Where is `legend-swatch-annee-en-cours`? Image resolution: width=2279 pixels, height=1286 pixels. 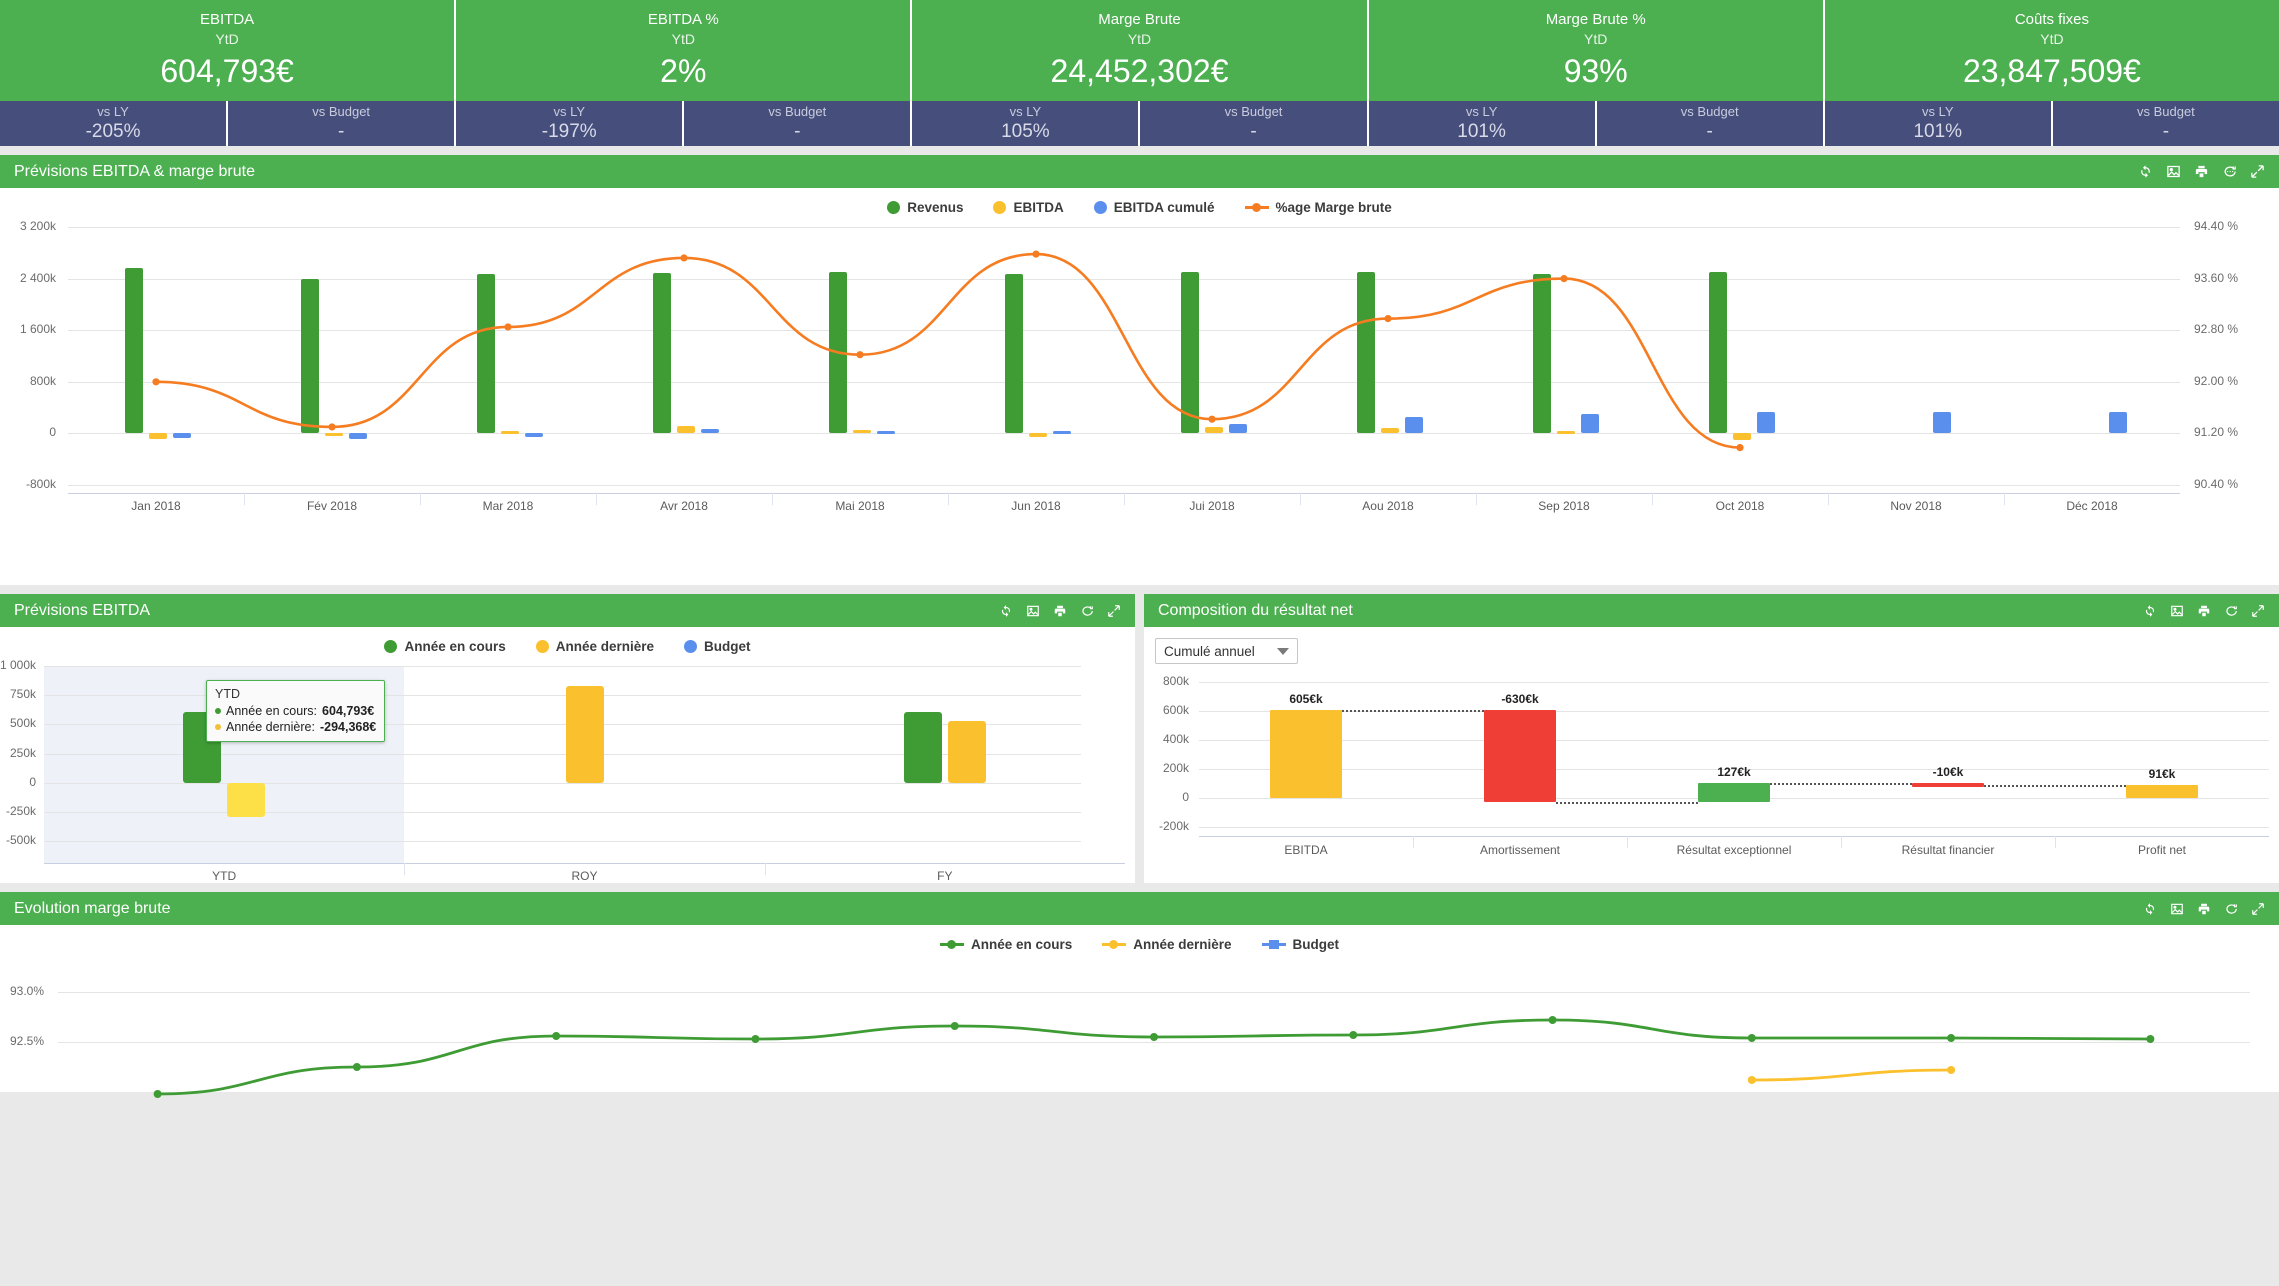
legend-swatch-annee-en-cours is located at coordinates (391, 646).